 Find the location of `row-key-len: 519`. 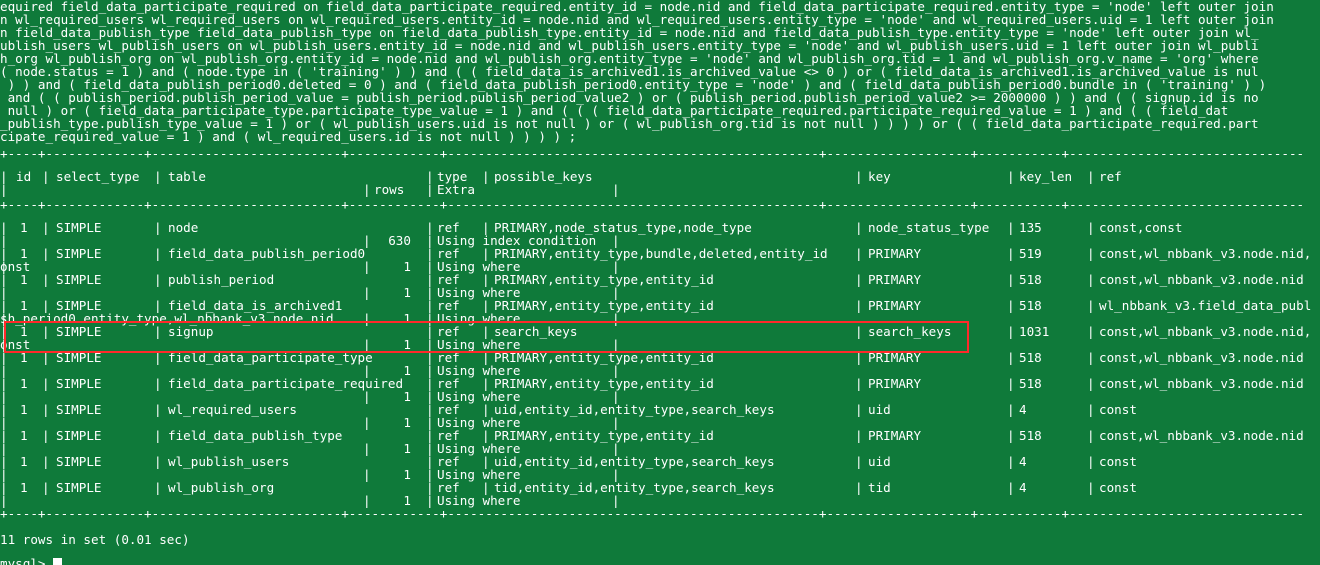

row-key-len: 519 is located at coordinates (1030, 253).